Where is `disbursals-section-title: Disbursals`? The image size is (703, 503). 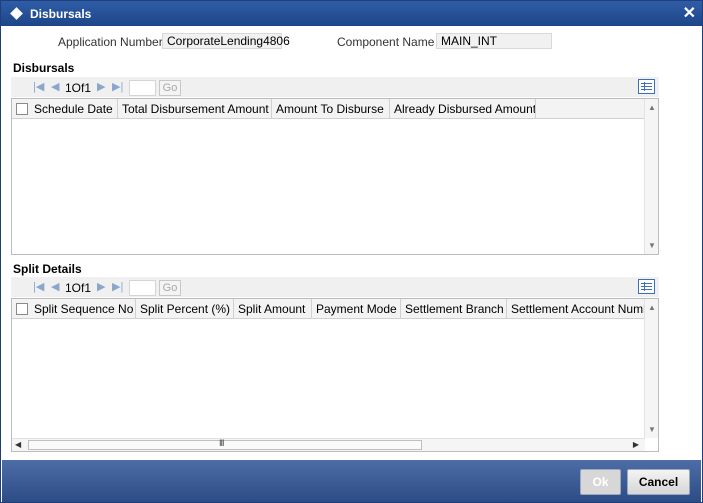
disbursals-section-title: Disbursals is located at coordinates (44, 68).